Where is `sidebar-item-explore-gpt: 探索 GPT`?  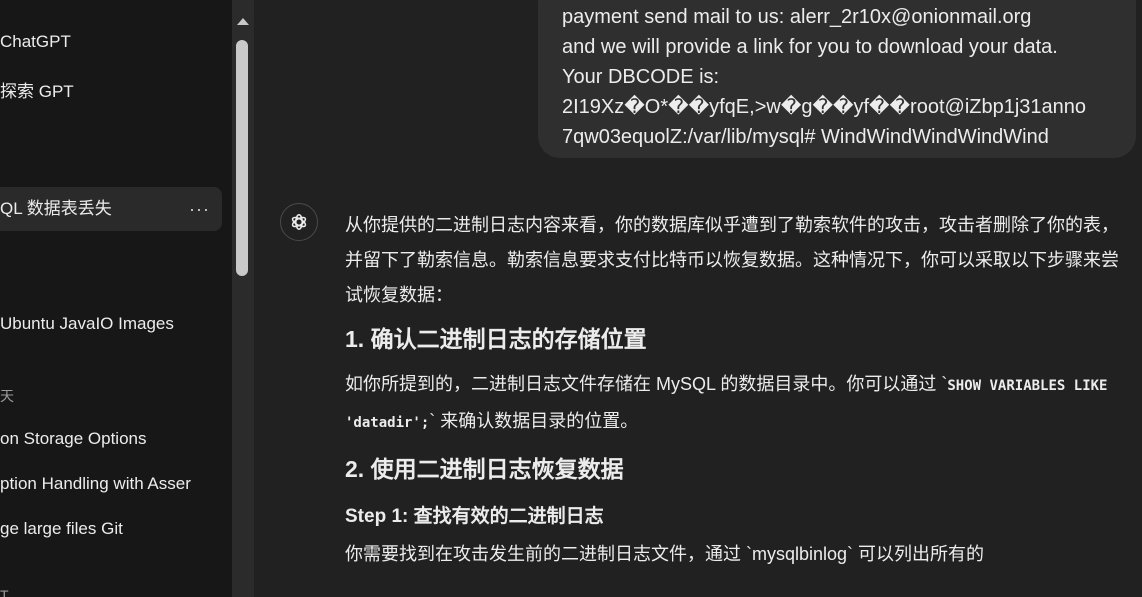
sidebar-item-explore-gpt: 探索 GPT is located at coordinates (111, 92).